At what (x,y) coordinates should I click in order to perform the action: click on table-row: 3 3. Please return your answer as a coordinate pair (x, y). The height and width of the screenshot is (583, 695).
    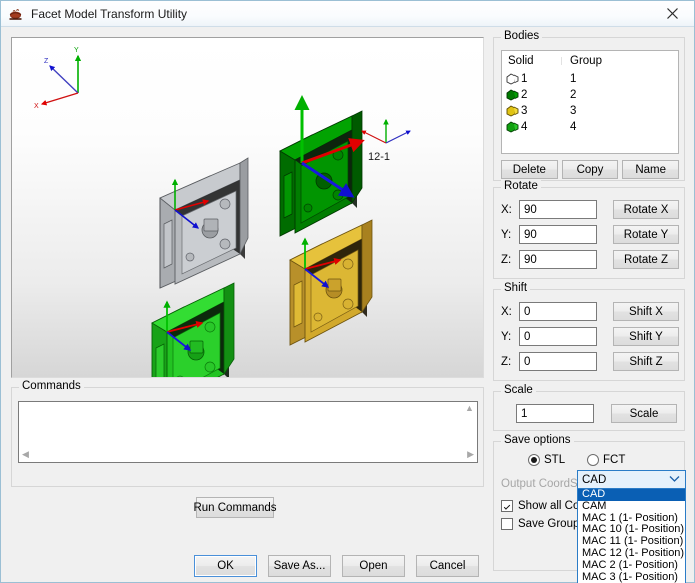
    Looking at the image, I should click on (590, 111).